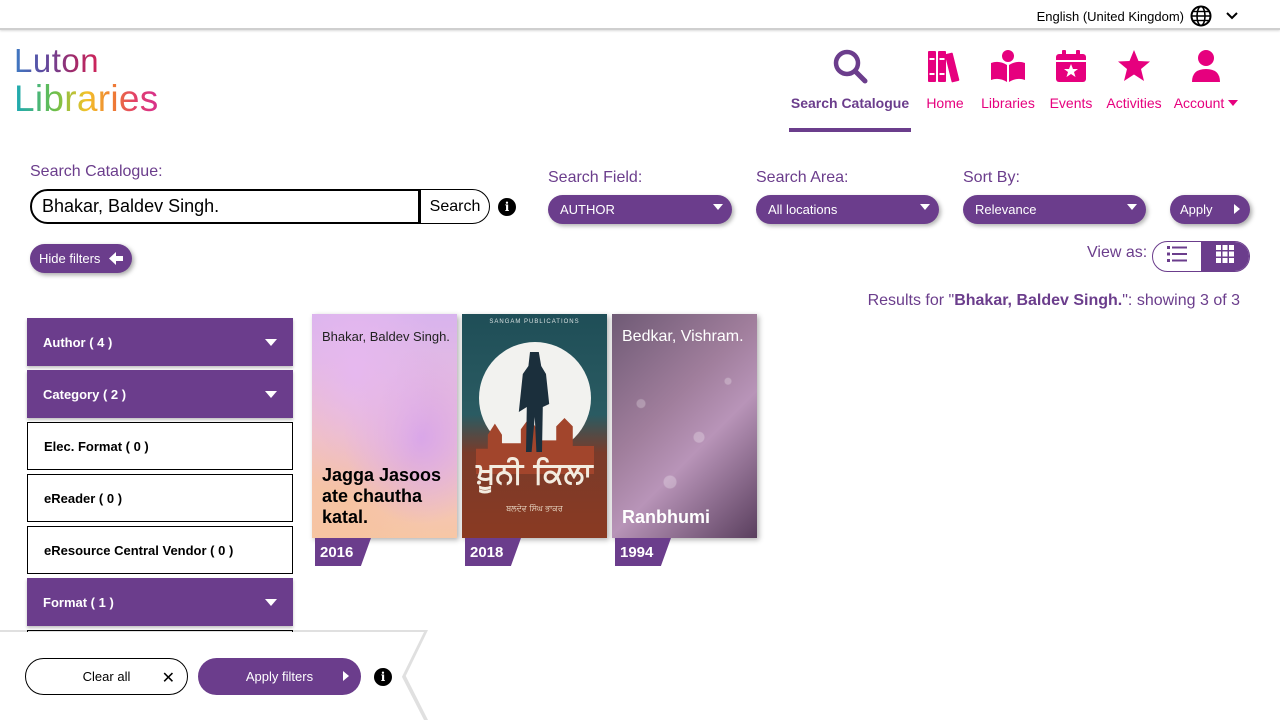 The image size is (1280, 720). I want to click on facet-elec-format: Elec. Format ( 0 ), so click(160, 446).